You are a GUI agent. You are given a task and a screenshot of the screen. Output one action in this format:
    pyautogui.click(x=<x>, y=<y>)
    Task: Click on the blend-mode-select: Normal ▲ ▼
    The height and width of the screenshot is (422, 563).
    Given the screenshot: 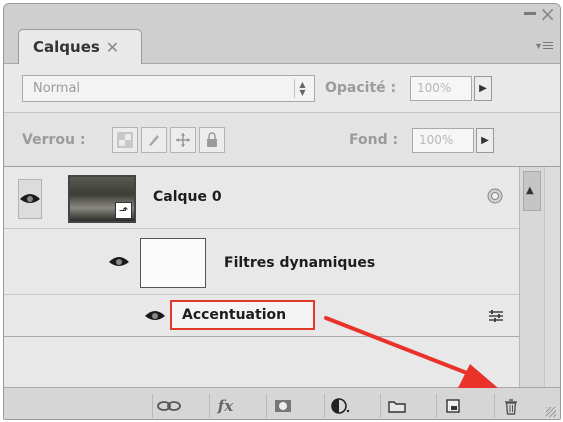 What is the action you would take?
    pyautogui.click(x=168, y=88)
    